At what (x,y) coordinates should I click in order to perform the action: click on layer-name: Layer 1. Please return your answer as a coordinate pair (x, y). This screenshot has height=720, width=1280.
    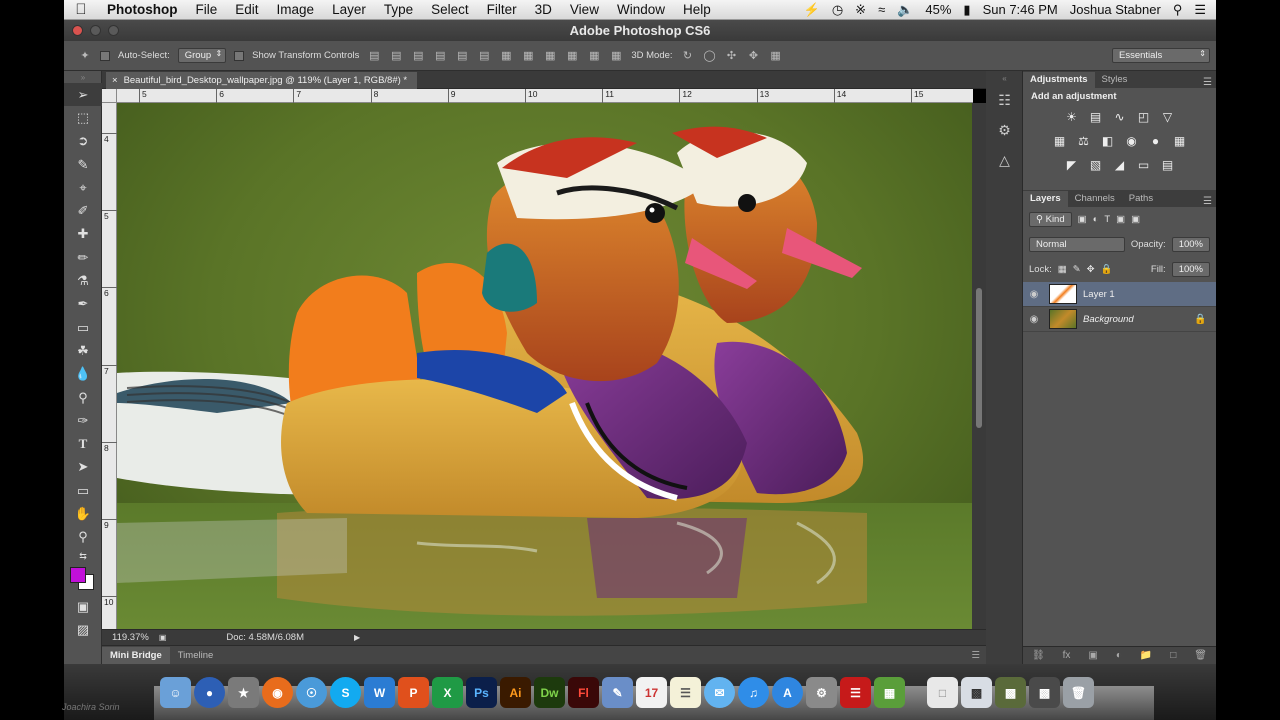
    Looking at the image, I should click on (1149, 294).